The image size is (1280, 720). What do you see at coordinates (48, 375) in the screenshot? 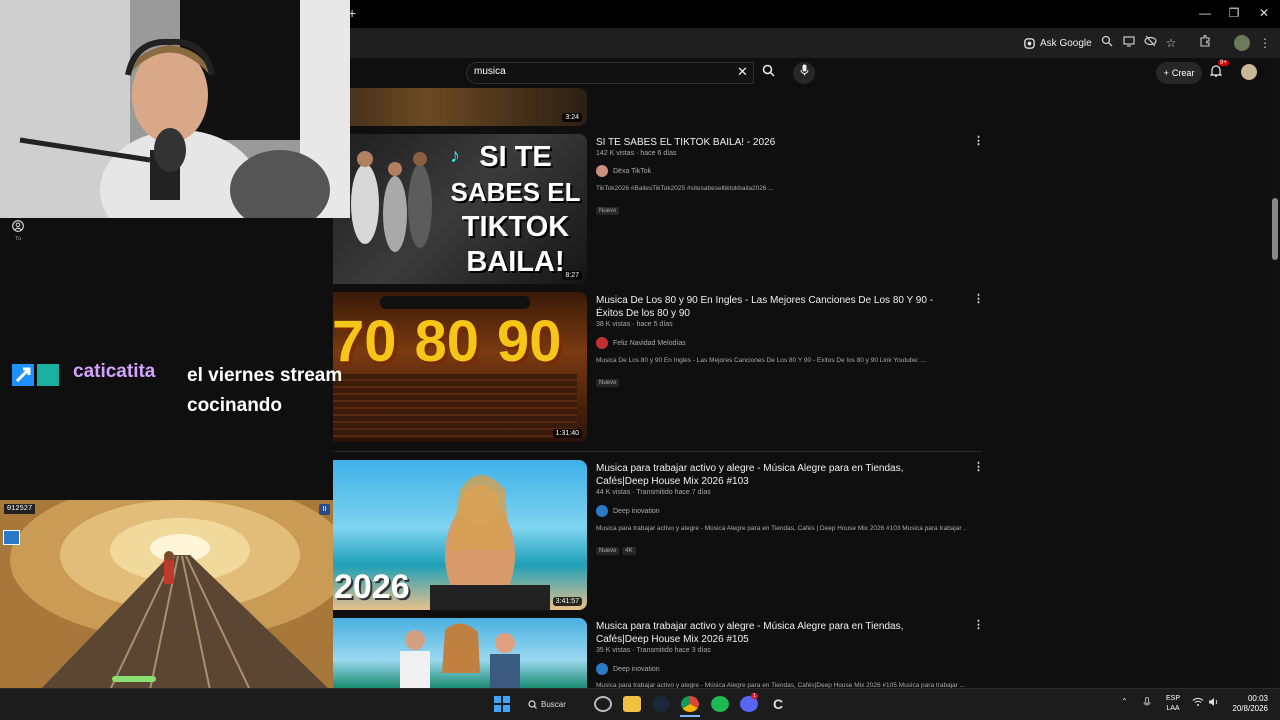
I see `subscriber-badge-icon` at bounding box center [48, 375].